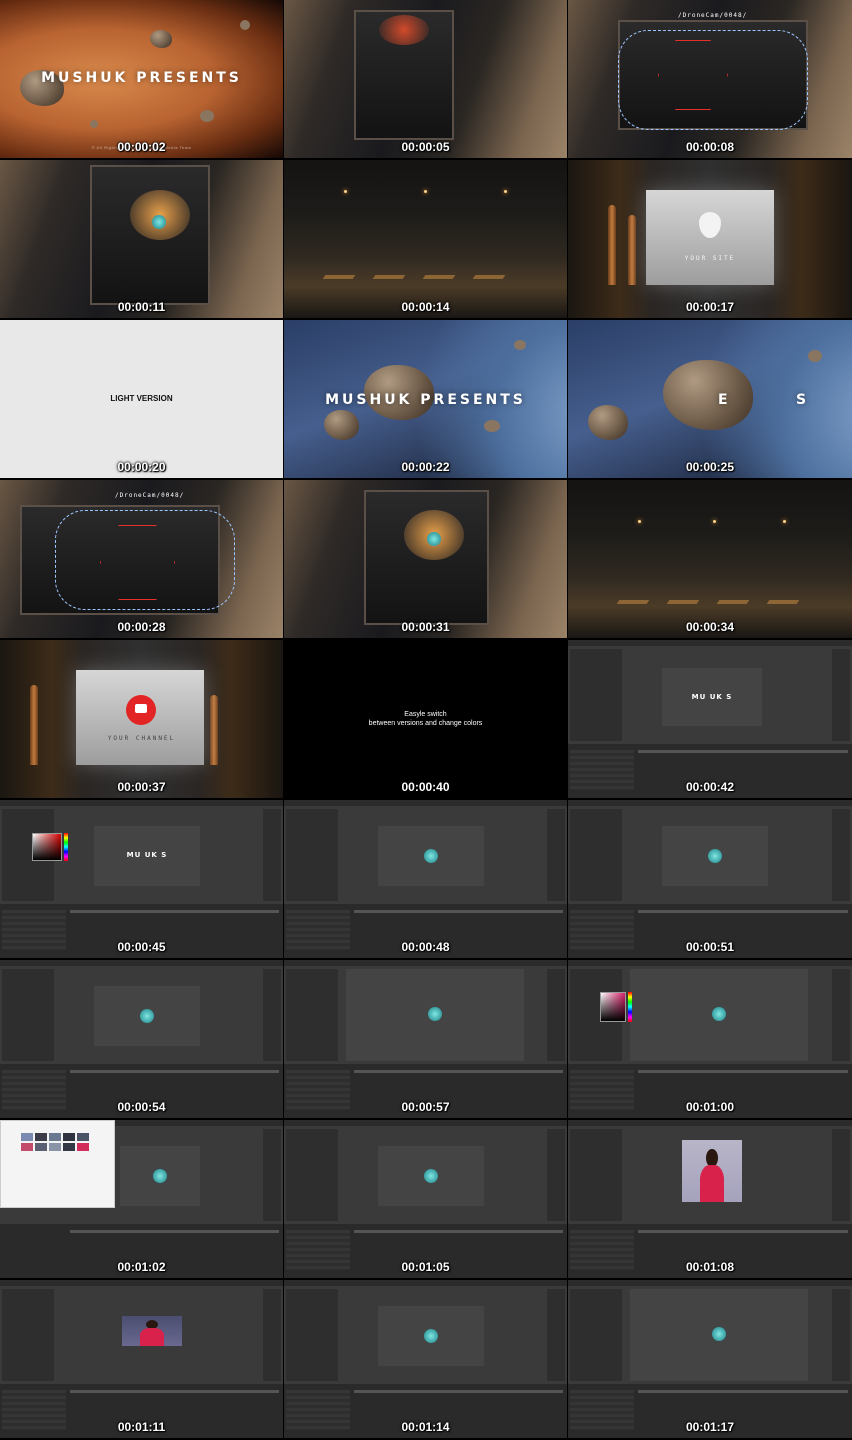  I want to click on timestamp: 00:00:25, so click(710, 467).